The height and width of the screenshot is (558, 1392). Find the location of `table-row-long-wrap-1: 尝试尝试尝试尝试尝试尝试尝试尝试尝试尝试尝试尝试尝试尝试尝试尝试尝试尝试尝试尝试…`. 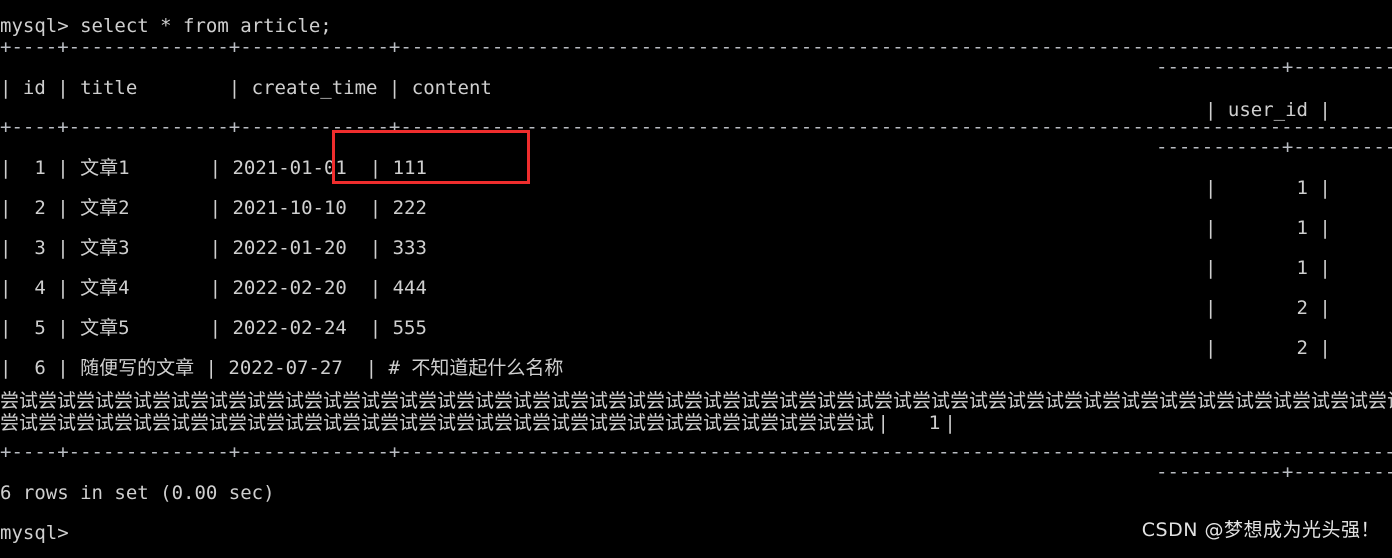

table-row-long-wrap-1: 尝试尝试尝试尝试尝试尝试尝试尝试尝试尝试尝试尝试尝试尝试尝试尝试尝试尝试尝试尝试… is located at coordinates (696, 401).